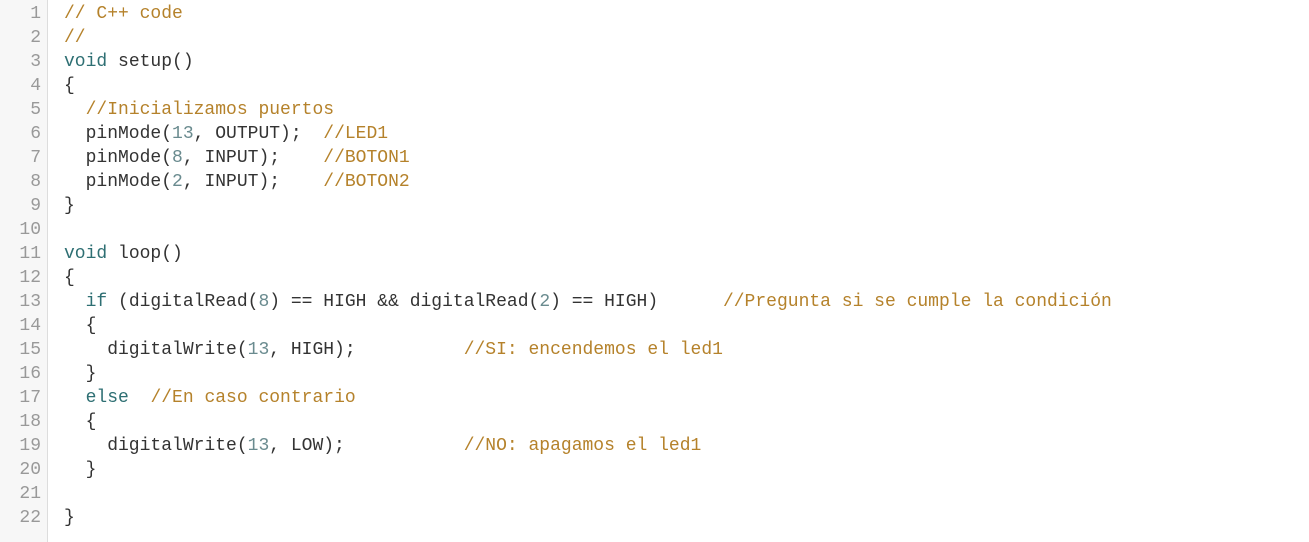  What do you see at coordinates (96, 302) in the screenshot?
I see `code-keyword: if` at bounding box center [96, 302].